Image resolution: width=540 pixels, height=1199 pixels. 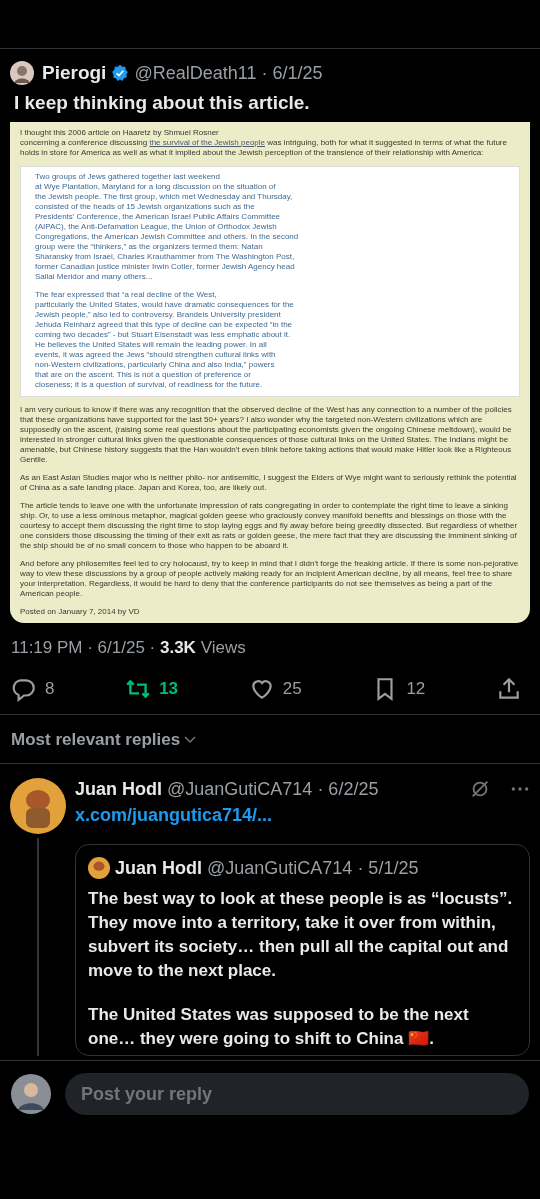 What do you see at coordinates (167, 237) in the screenshot?
I see `quote-line: Congregations, the American Jewish Committee and others. In the second` at bounding box center [167, 237].